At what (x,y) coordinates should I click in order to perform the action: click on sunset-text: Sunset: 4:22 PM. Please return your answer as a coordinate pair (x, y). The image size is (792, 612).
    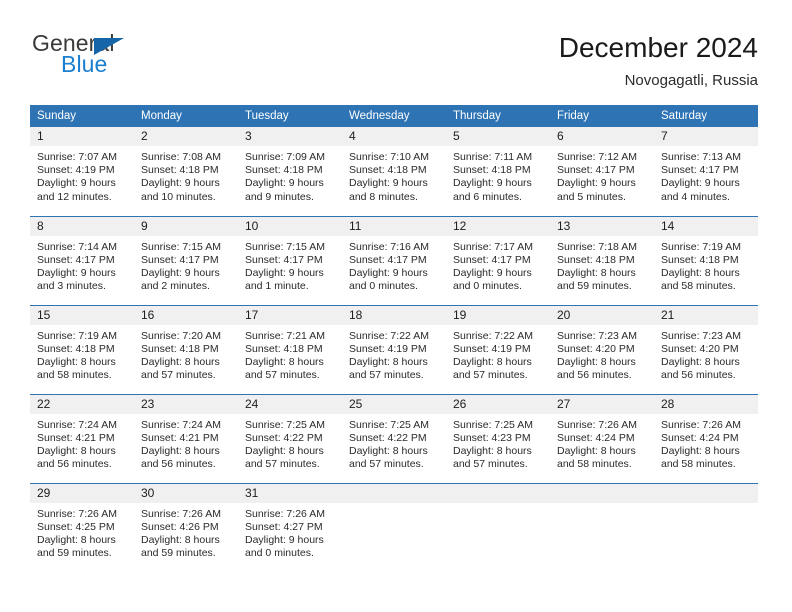
    Looking at the image, I should click on (284, 437).